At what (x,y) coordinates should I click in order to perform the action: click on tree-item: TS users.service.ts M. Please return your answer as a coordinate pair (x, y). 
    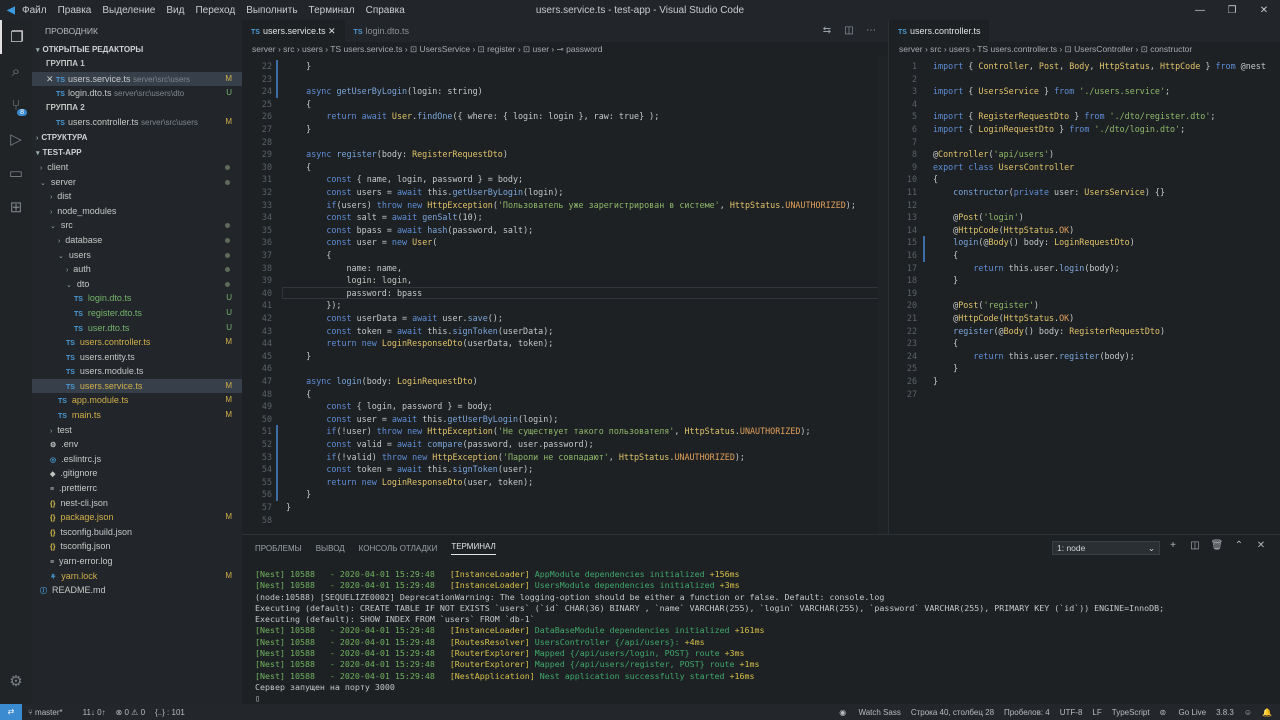
    Looking at the image, I should click on (137, 386).